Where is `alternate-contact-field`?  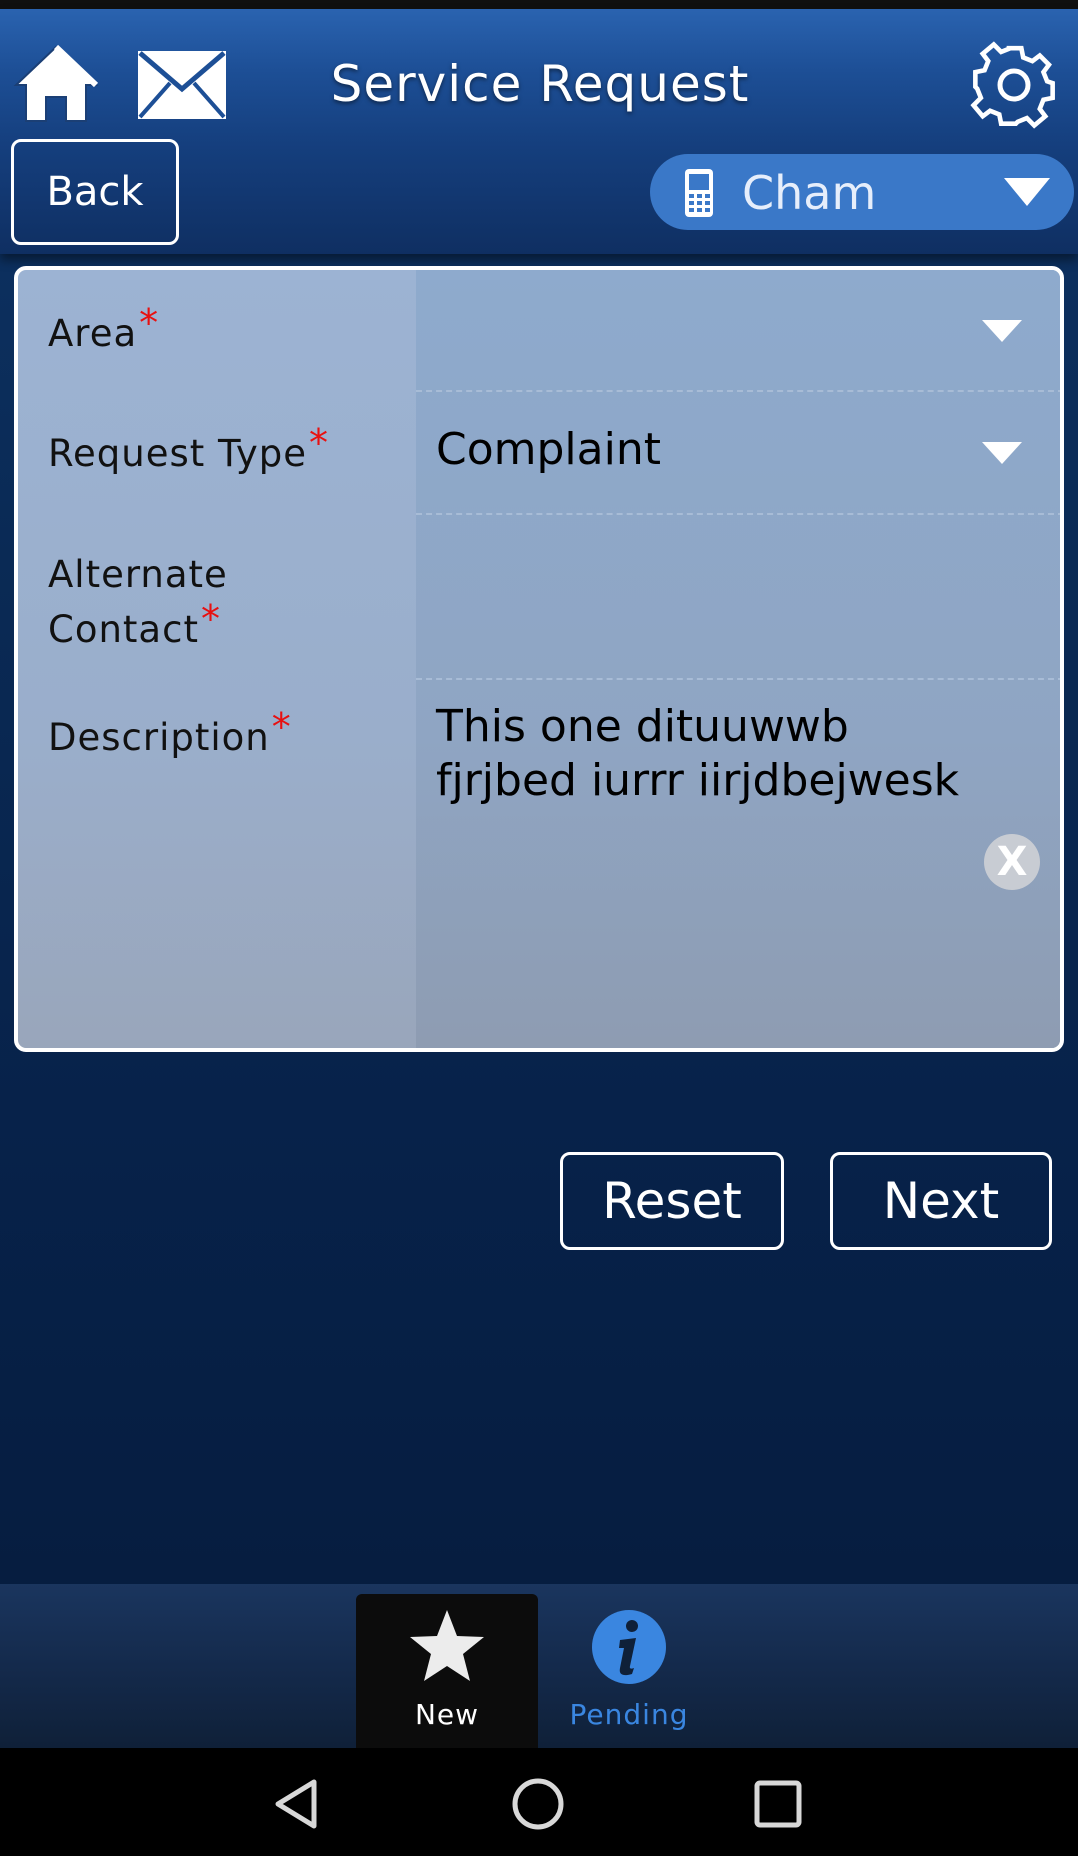 alternate-contact-field is located at coordinates (738, 596).